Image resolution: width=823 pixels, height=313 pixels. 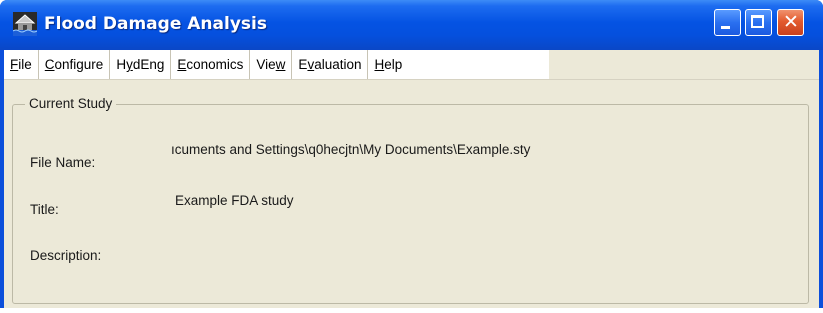 I want to click on menu-file-mnemonic: F, so click(x=14, y=64).